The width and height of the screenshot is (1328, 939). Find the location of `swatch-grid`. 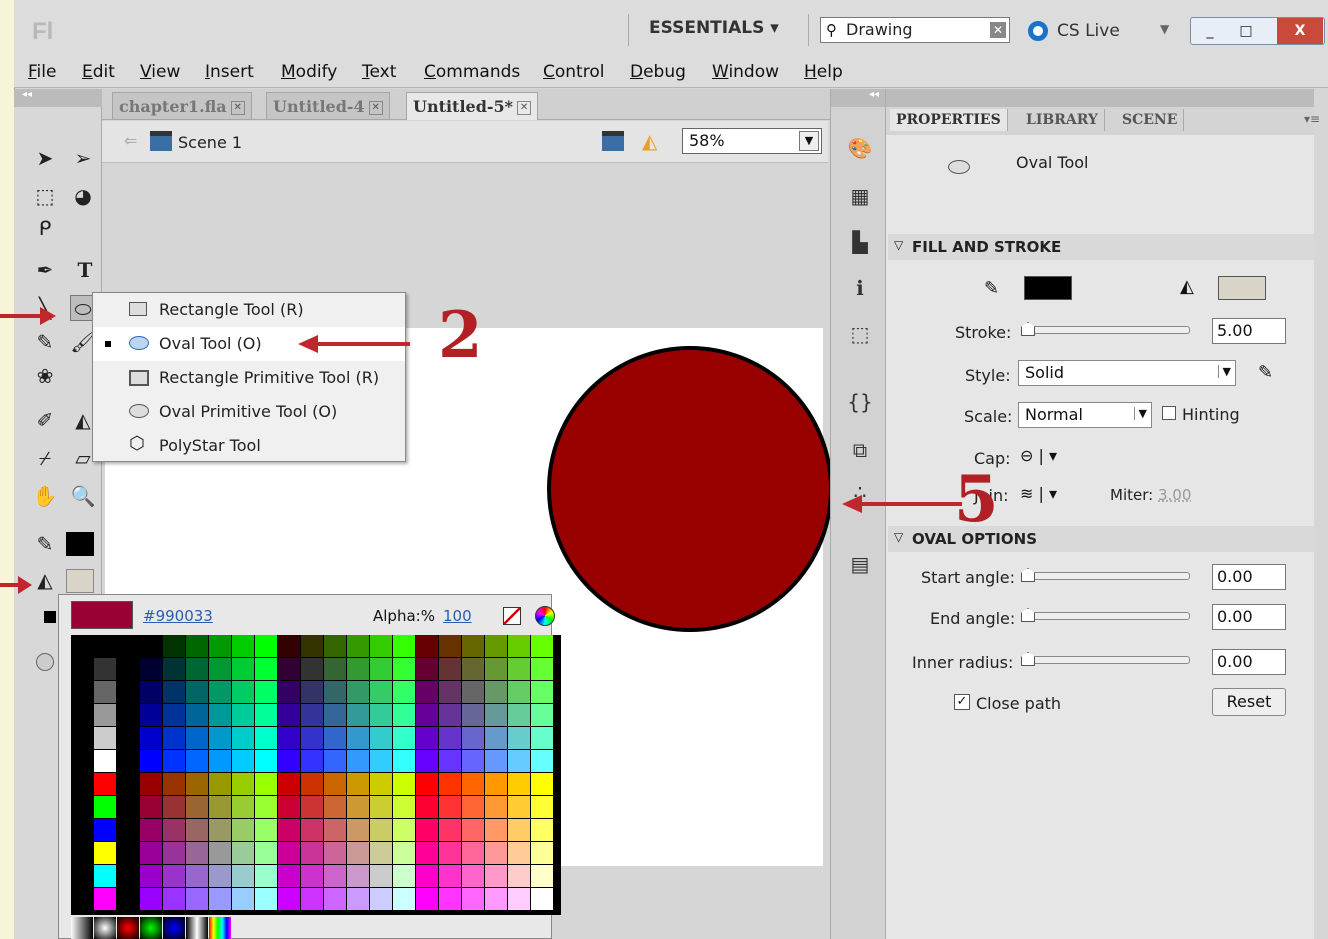

swatch-grid is located at coordinates (316, 775).